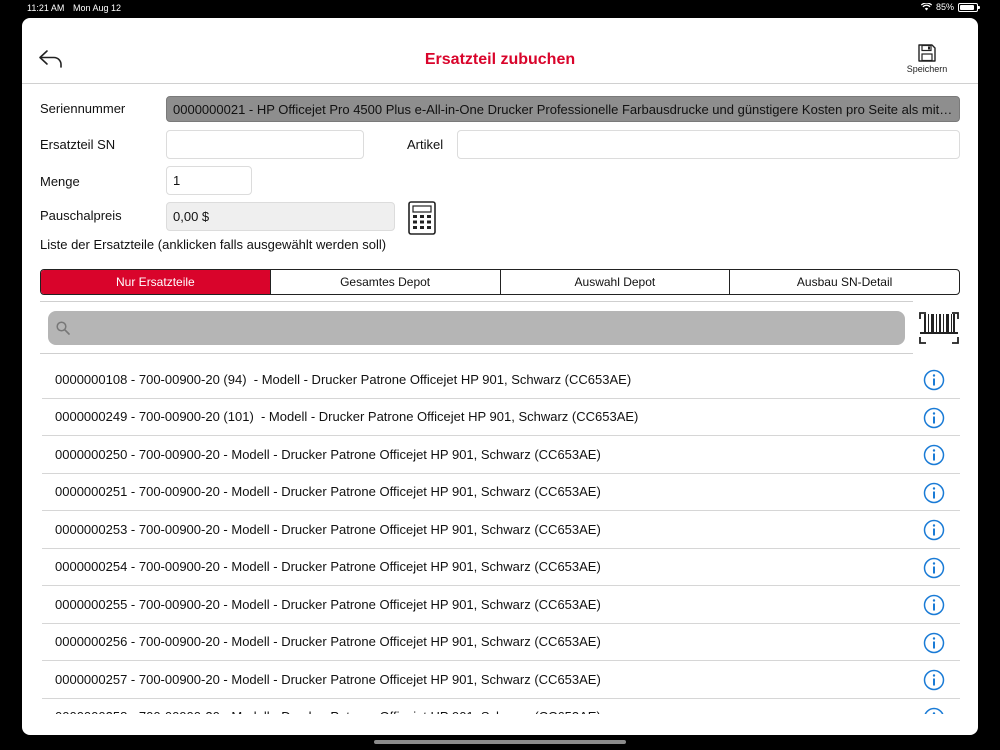 The width and height of the screenshot is (1000, 750). Describe the element at coordinates (927, 53) in the screenshot. I see `save-icon` at that location.